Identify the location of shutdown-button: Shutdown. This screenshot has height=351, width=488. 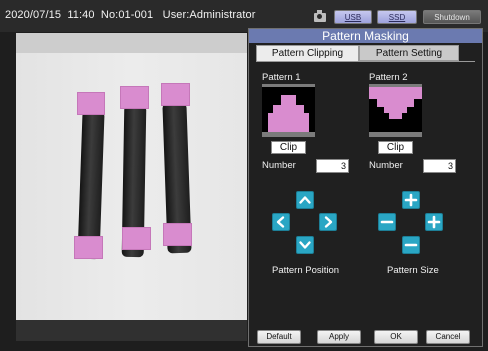
(452, 17).